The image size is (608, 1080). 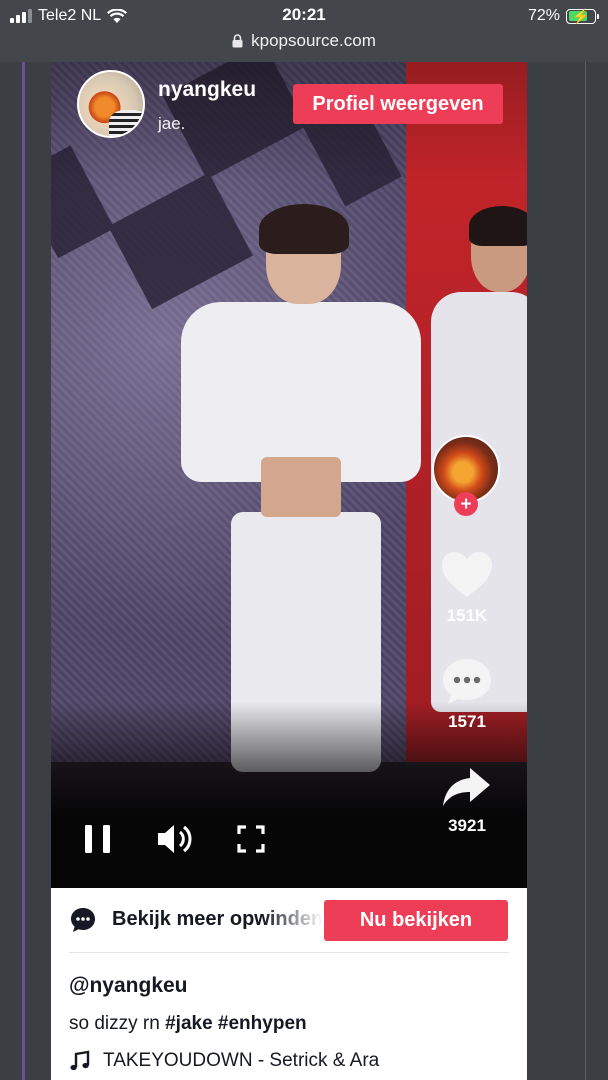 What do you see at coordinates (563, 16) in the screenshot?
I see `status-right: 72% ⚡` at bounding box center [563, 16].